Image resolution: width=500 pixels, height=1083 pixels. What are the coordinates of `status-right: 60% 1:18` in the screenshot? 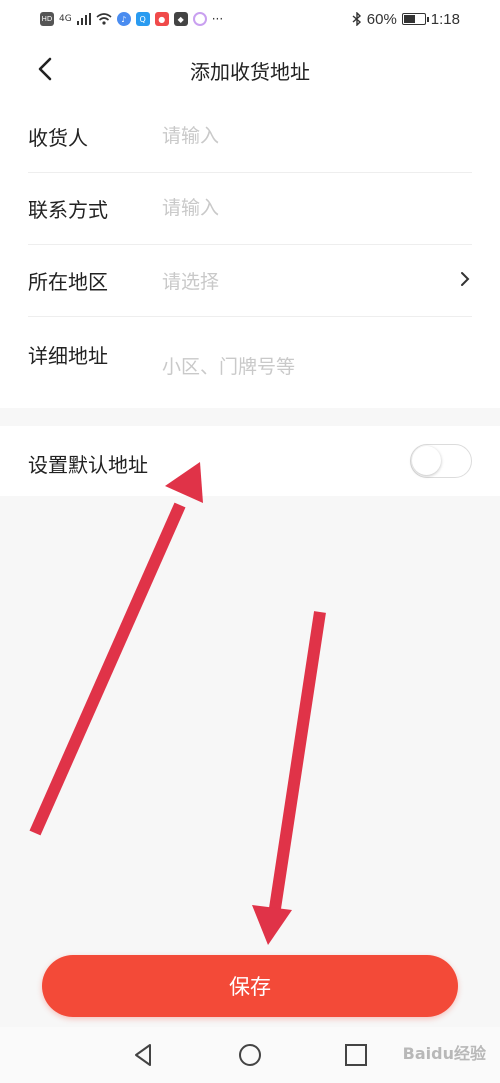 It's located at (406, 19).